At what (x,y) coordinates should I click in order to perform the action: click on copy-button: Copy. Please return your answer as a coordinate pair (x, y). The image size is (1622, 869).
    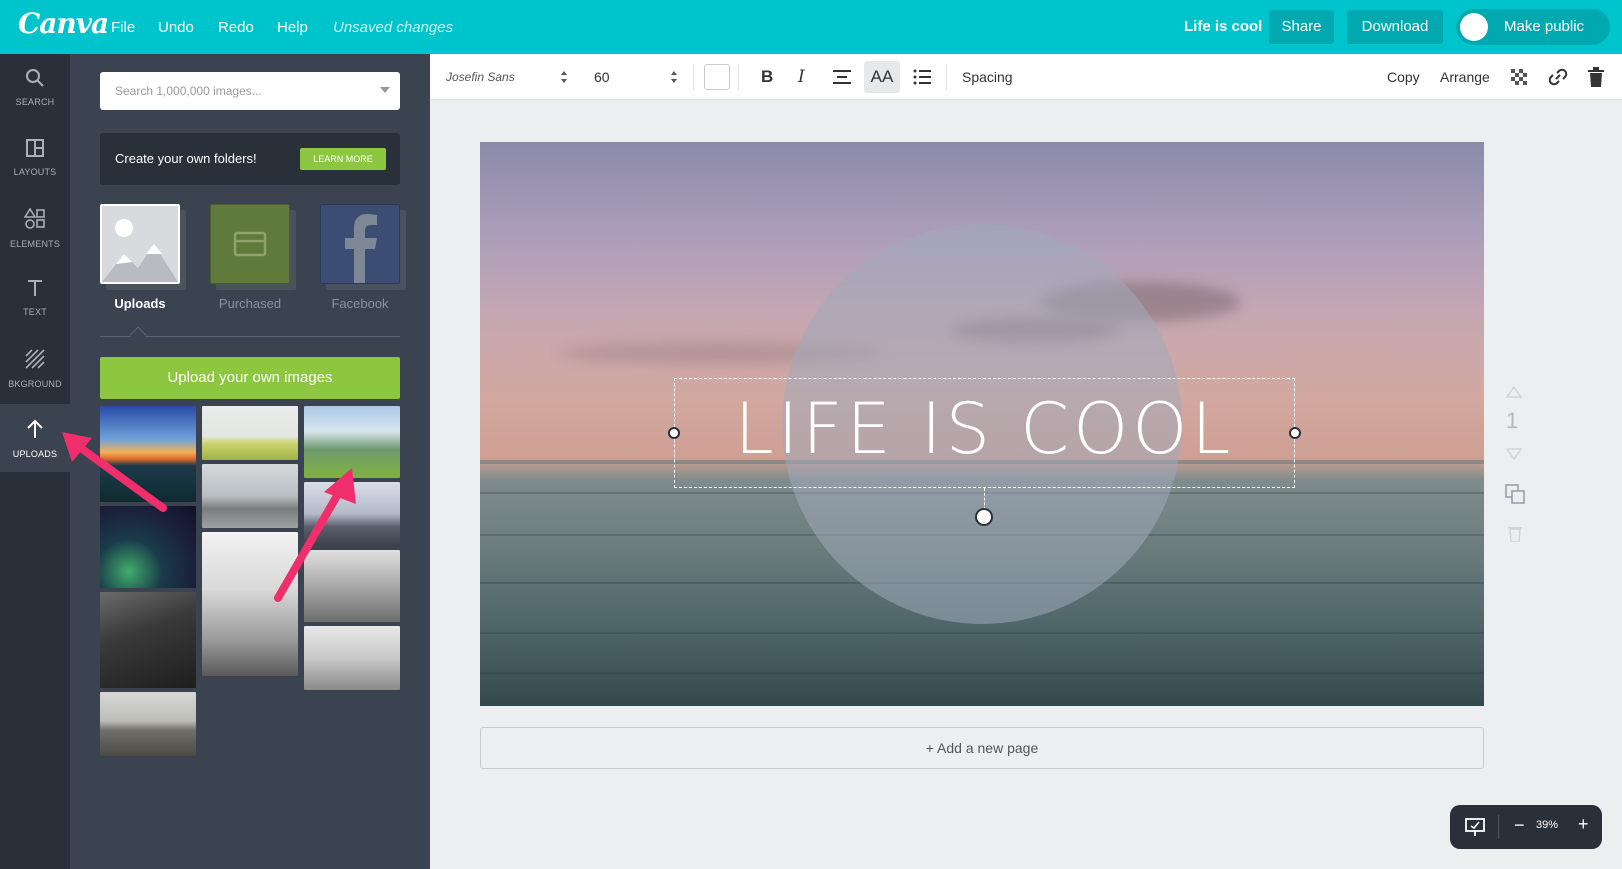
    Looking at the image, I should click on (1403, 77).